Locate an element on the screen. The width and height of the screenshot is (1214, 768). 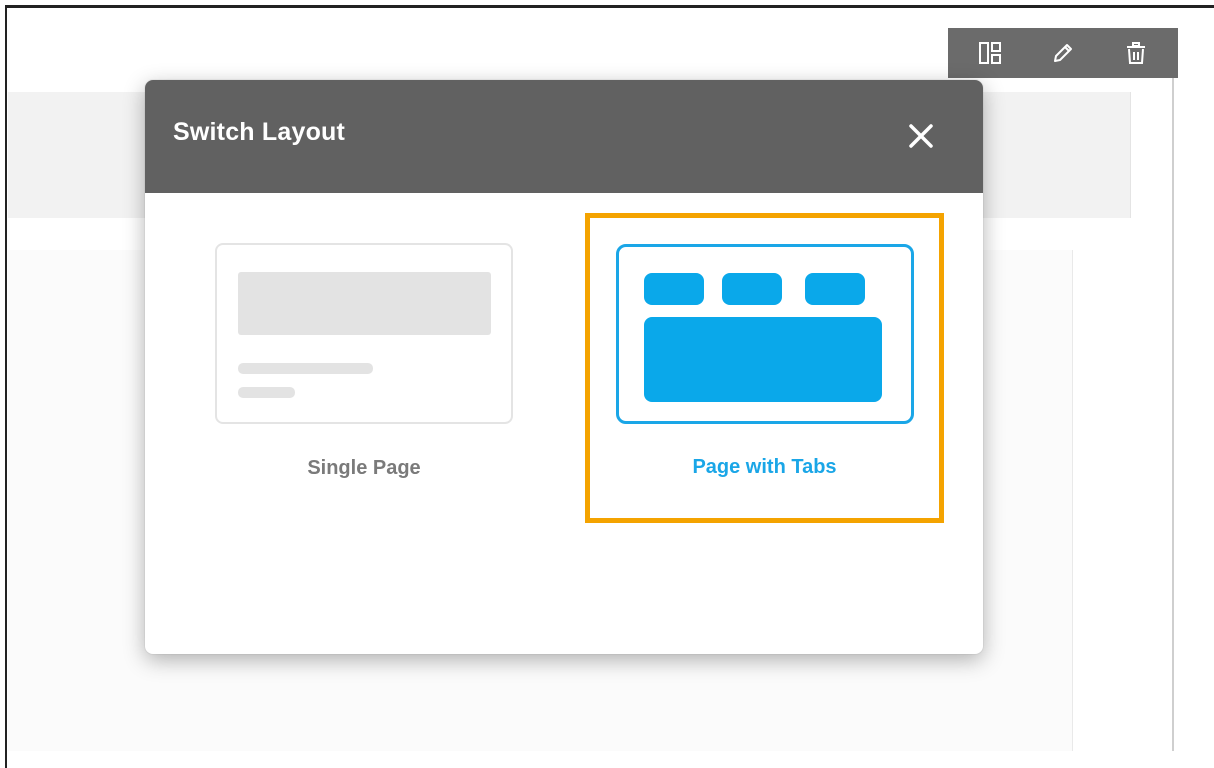
switch-layout-button is located at coordinates (990, 53).